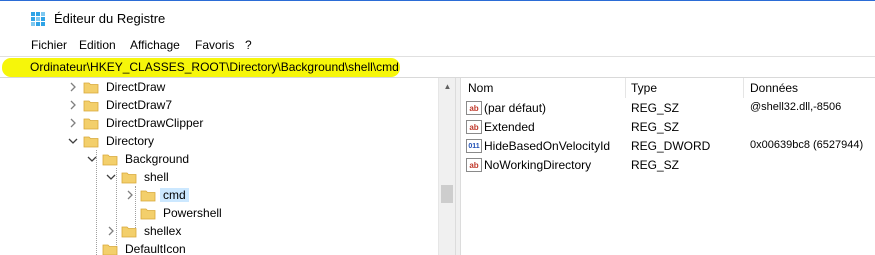  What do you see at coordinates (248, 45) in the screenshot?
I see `menu-help: ?` at bounding box center [248, 45].